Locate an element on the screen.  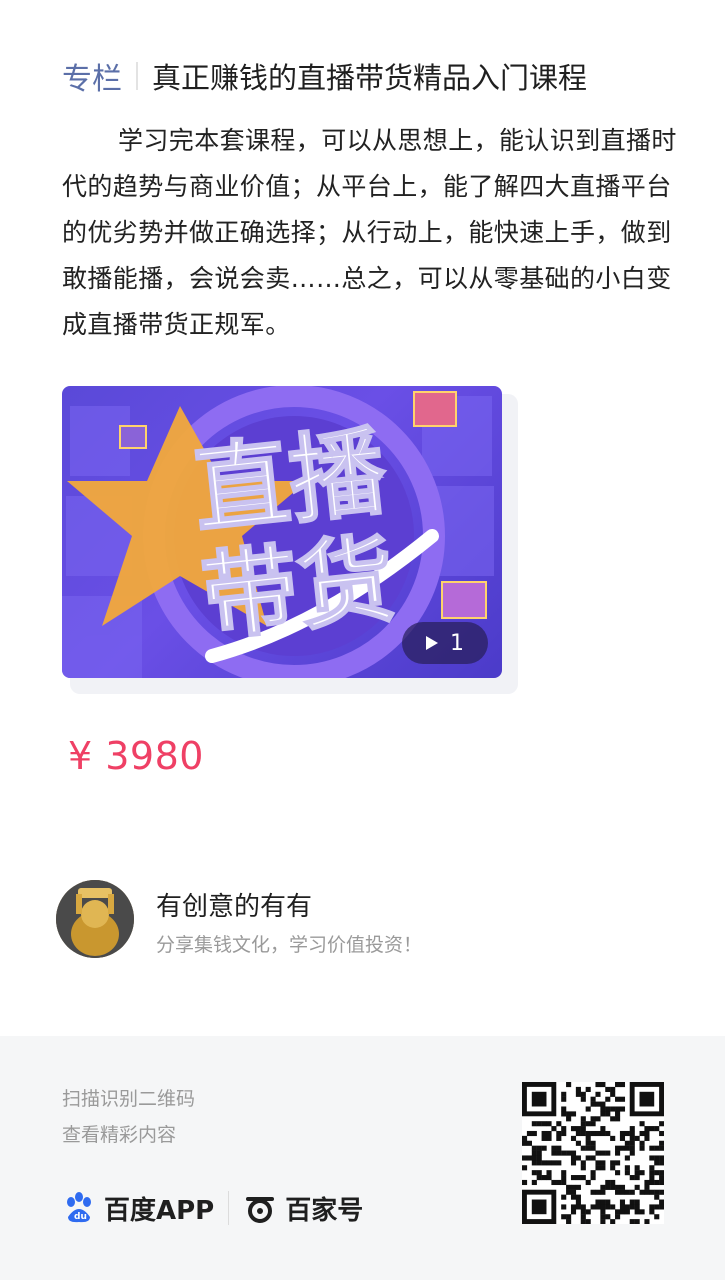
cover-title-line2: 带货 is located at coordinates (298, 588).